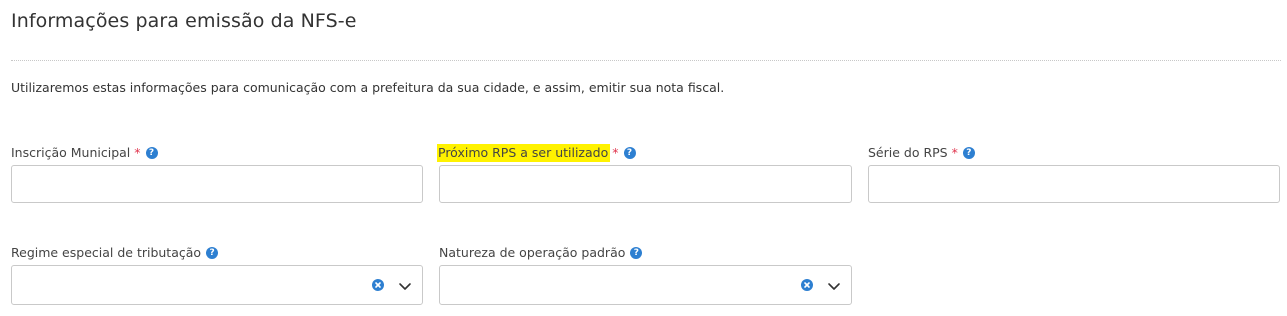  What do you see at coordinates (532, 252) in the screenshot?
I see `natureza-operacao-label: Natureza de operação padrão` at bounding box center [532, 252].